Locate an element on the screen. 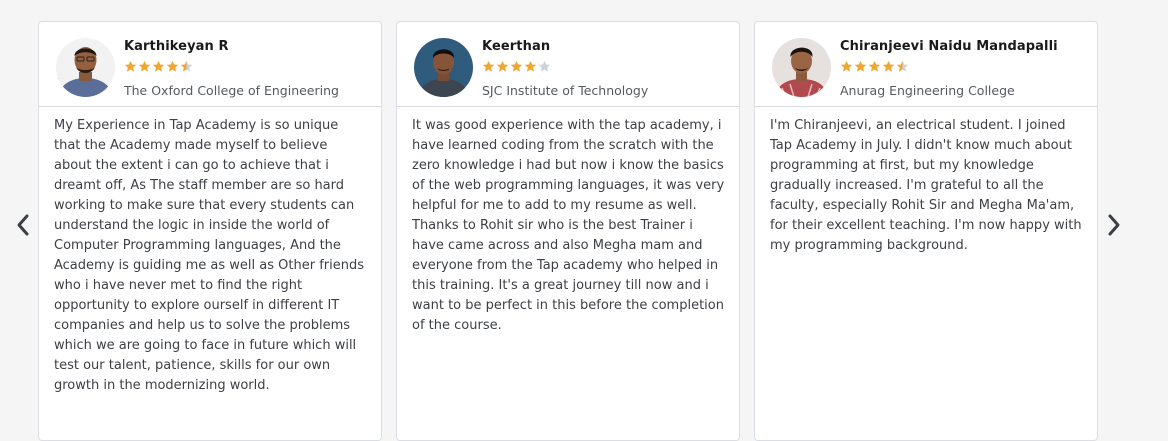 This screenshot has width=1168, height=441. chevron-left-icon is located at coordinates (23, 225).